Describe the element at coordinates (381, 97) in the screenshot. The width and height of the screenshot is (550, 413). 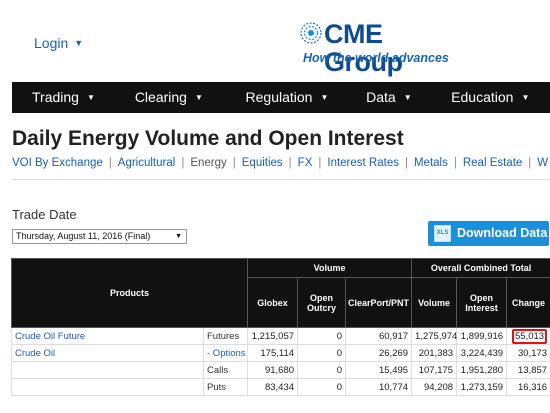
I see `nav-item-label: Data` at that location.